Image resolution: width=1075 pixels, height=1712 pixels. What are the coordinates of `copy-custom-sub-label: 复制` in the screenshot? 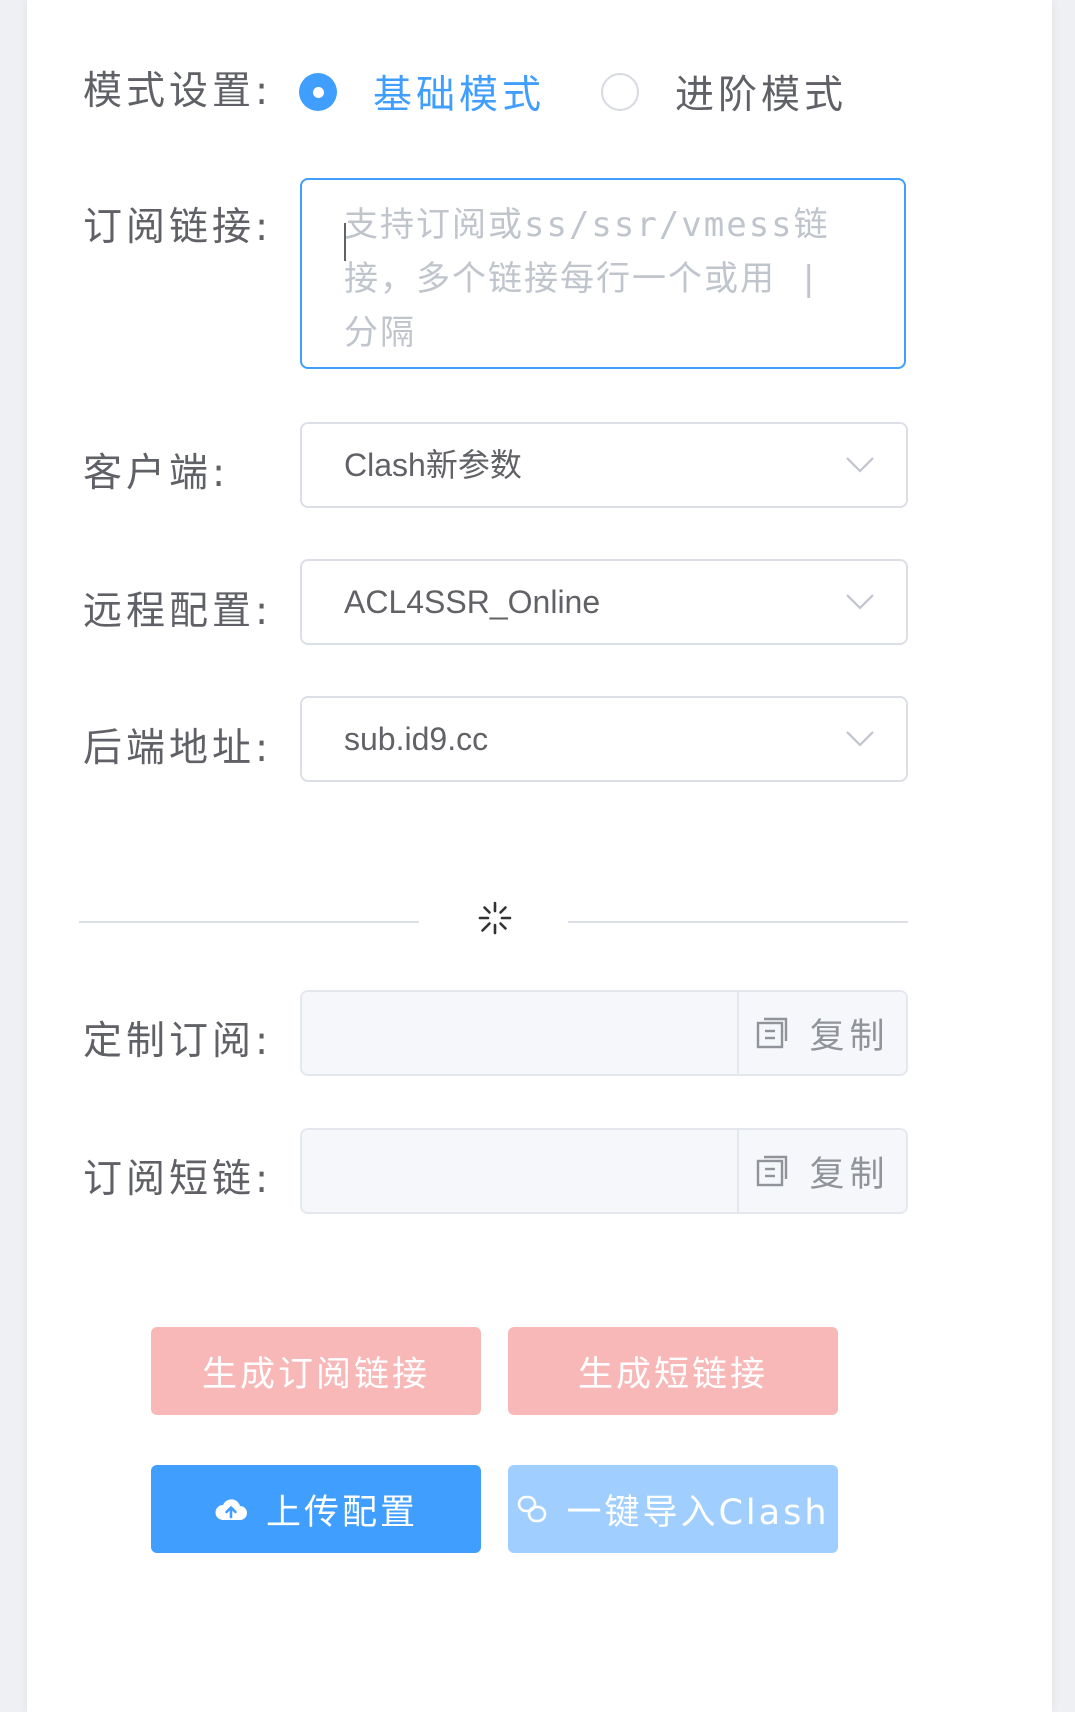 It's located at (849, 1036).